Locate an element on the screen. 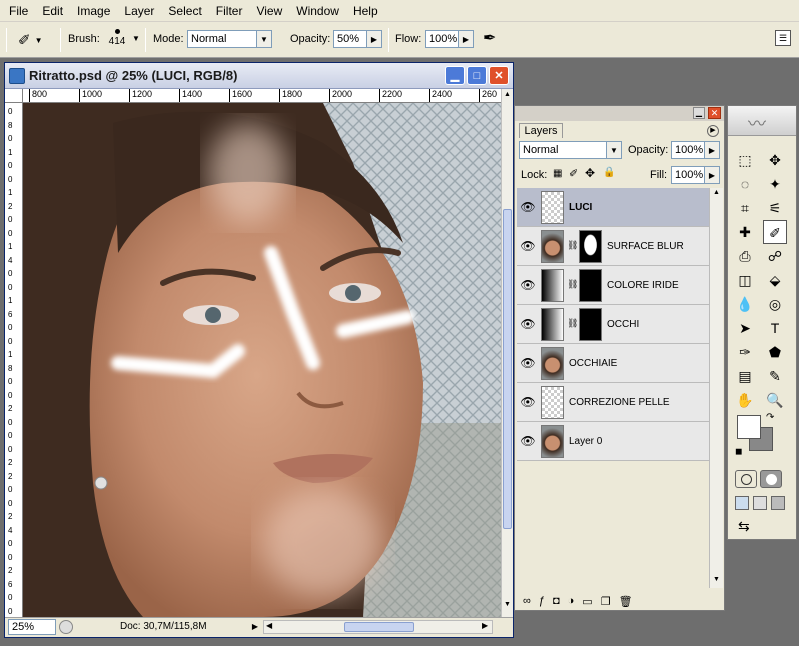 The height and width of the screenshot is (646, 799). opacity-slider-button: ▶ is located at coordinates (374, 39).